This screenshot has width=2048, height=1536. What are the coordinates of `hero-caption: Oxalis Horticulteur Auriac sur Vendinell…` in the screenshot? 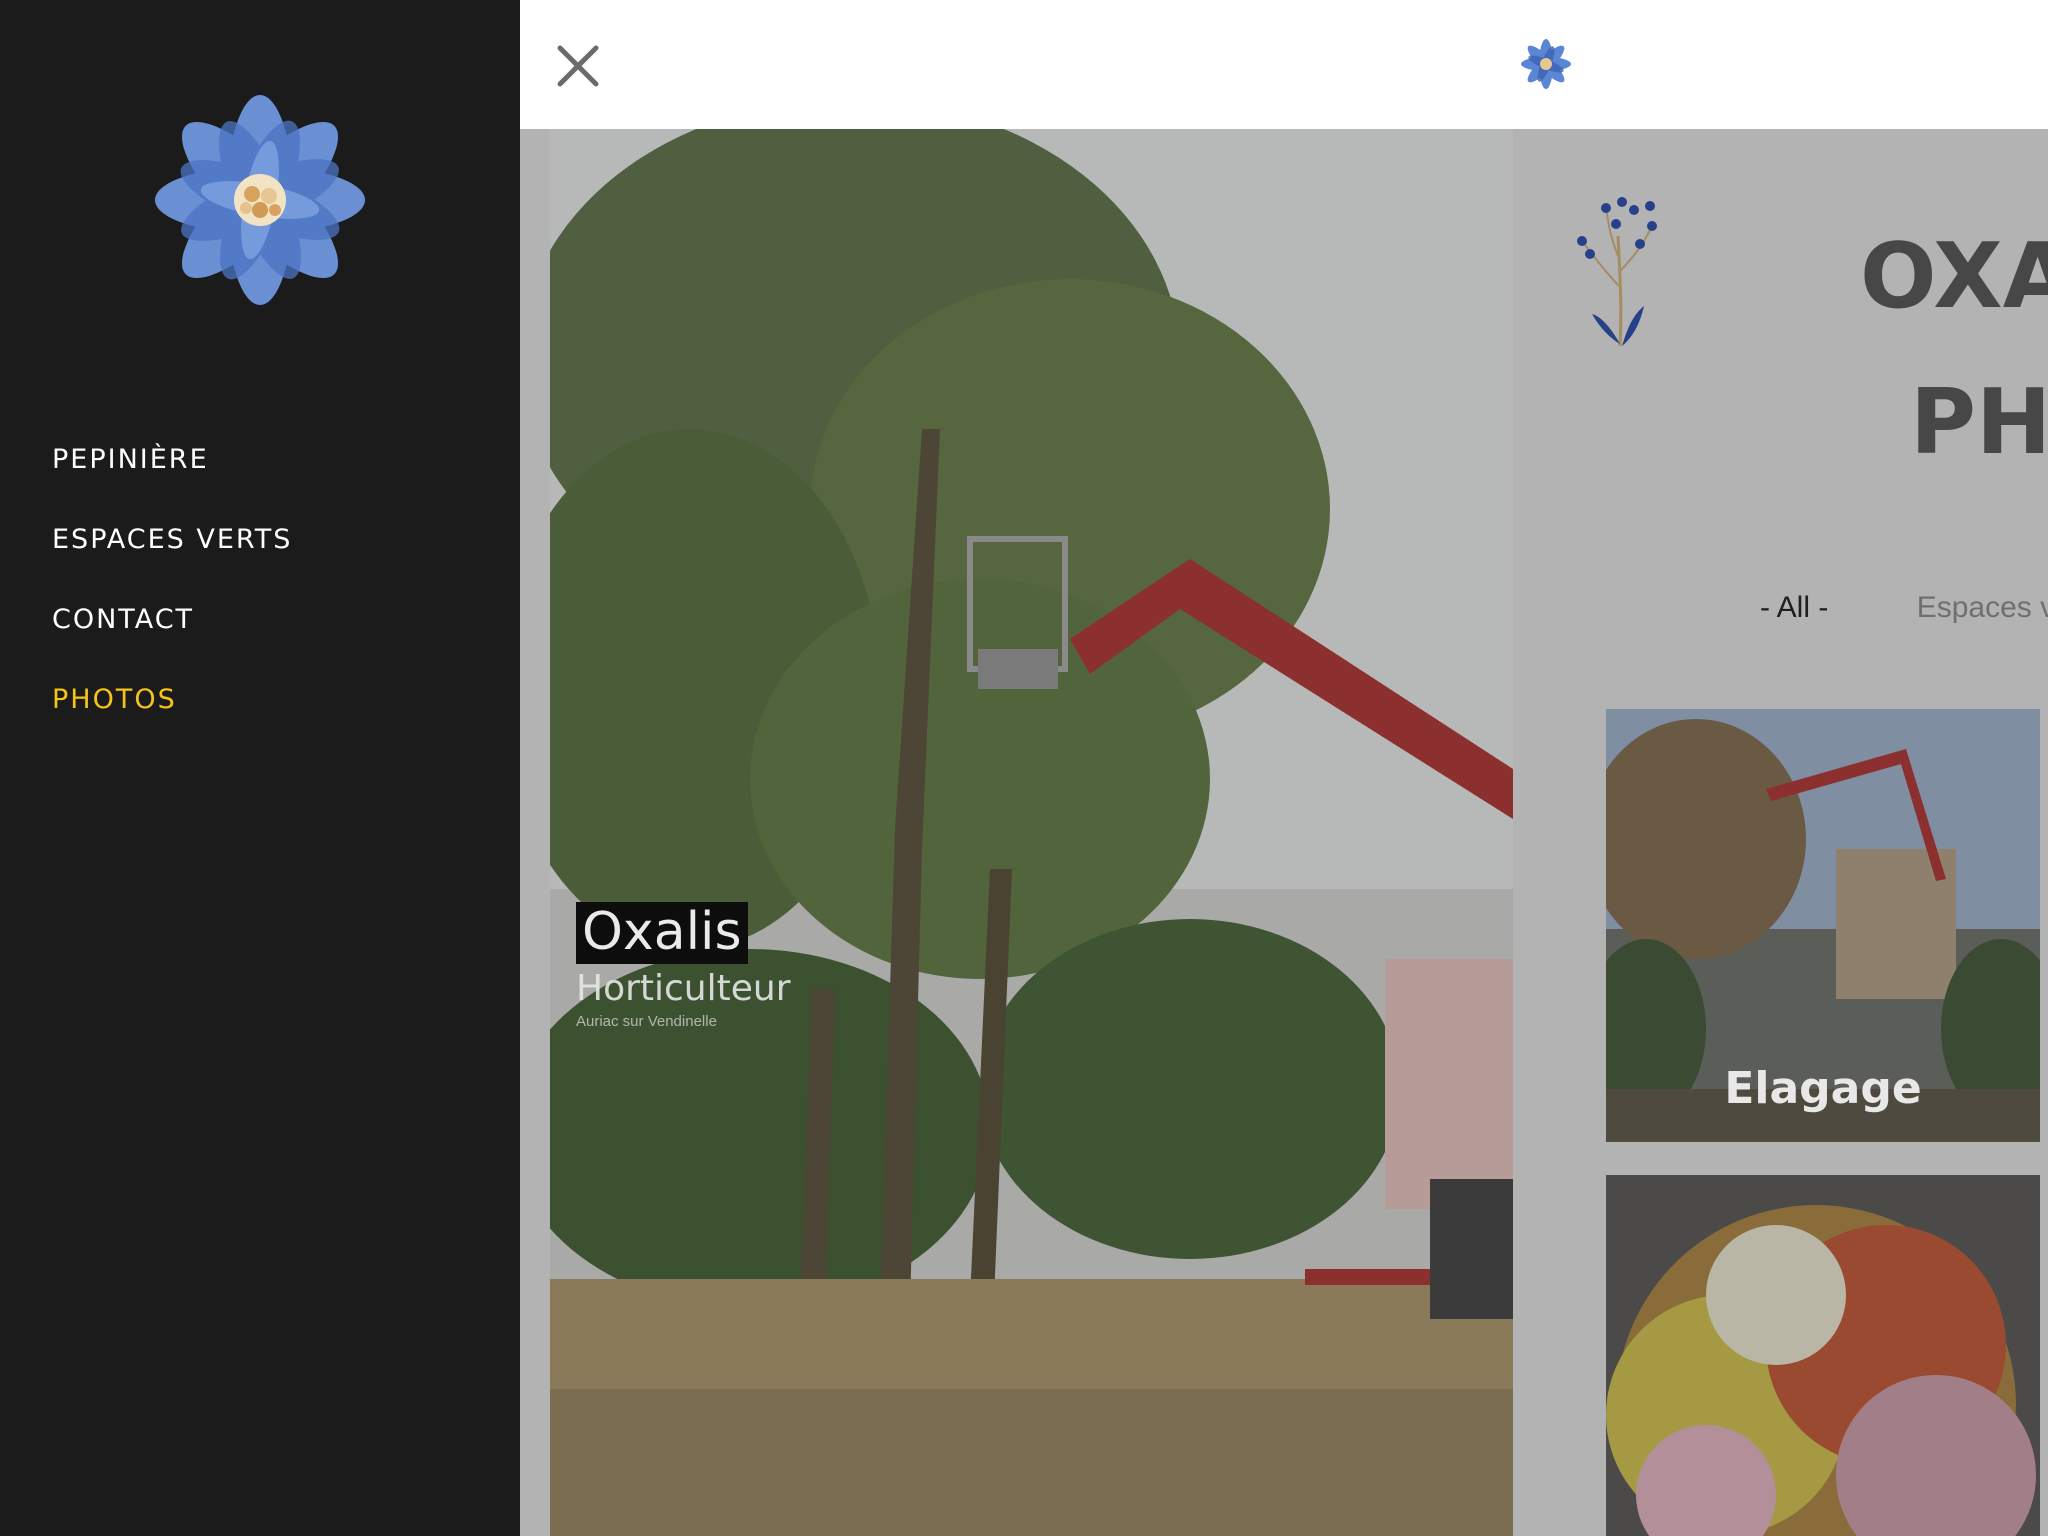 It's located at (683, 966).